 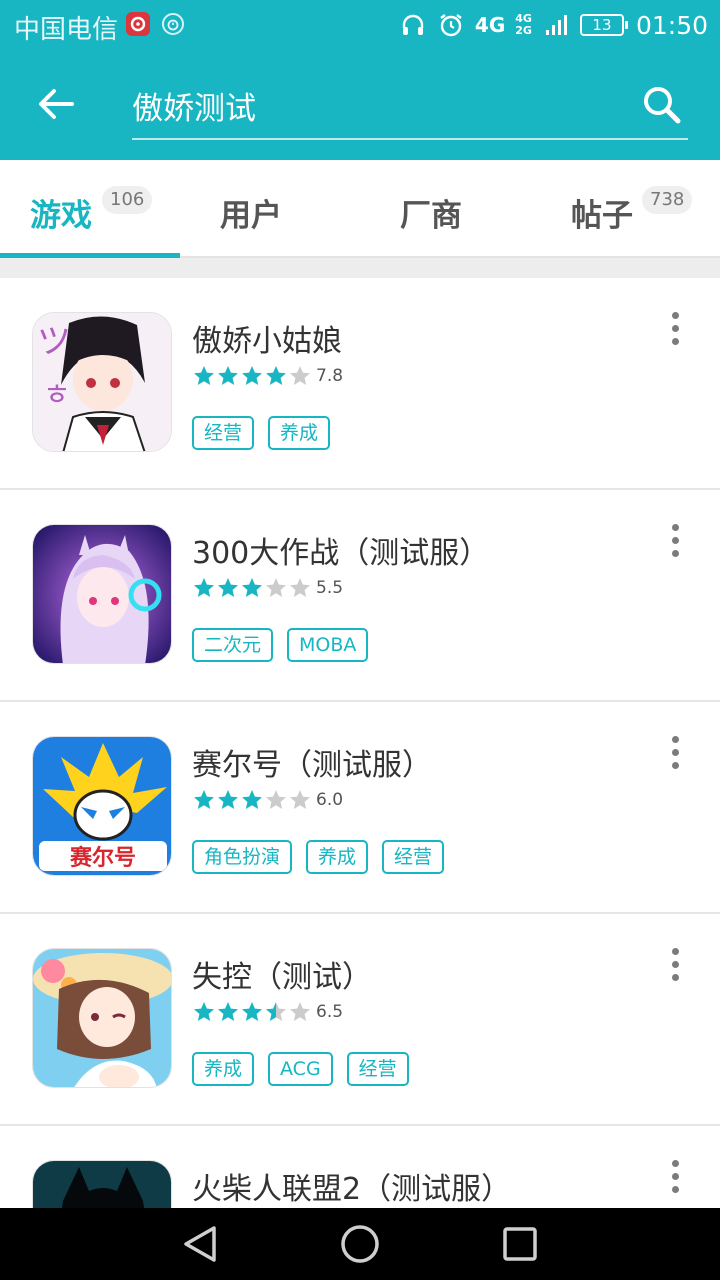 I want to click on game-title: 失控（测试）, so click(x=282, y=977).